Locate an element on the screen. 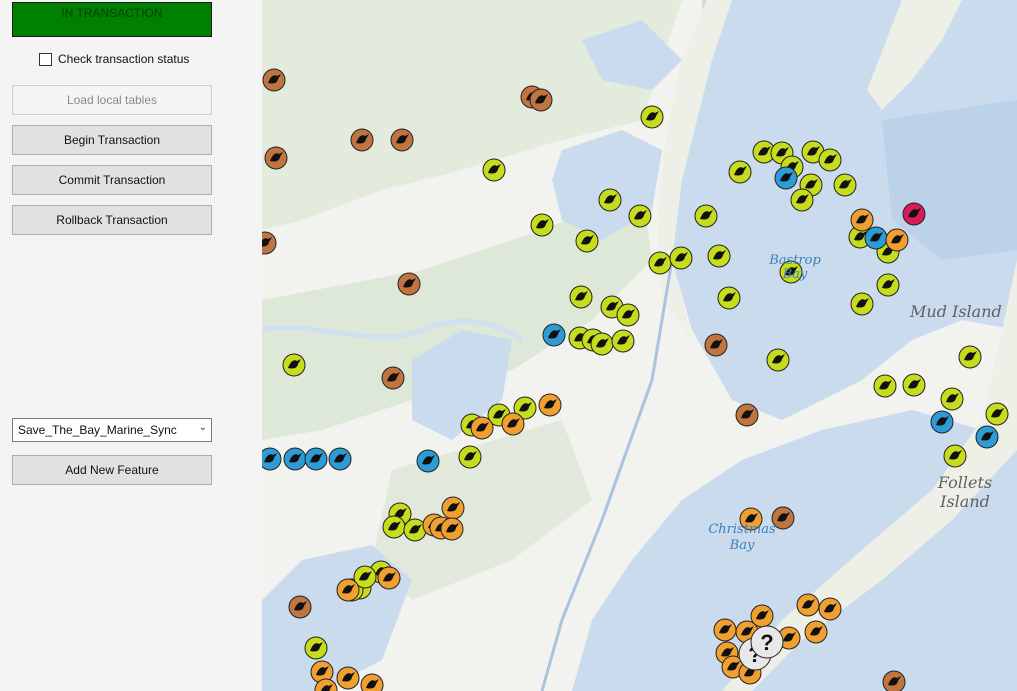 Image resolution: width=1017 pixels, height=691 pixels. rollback-transaction-button: Rollback Transaction is located at coordinates (112, 220).